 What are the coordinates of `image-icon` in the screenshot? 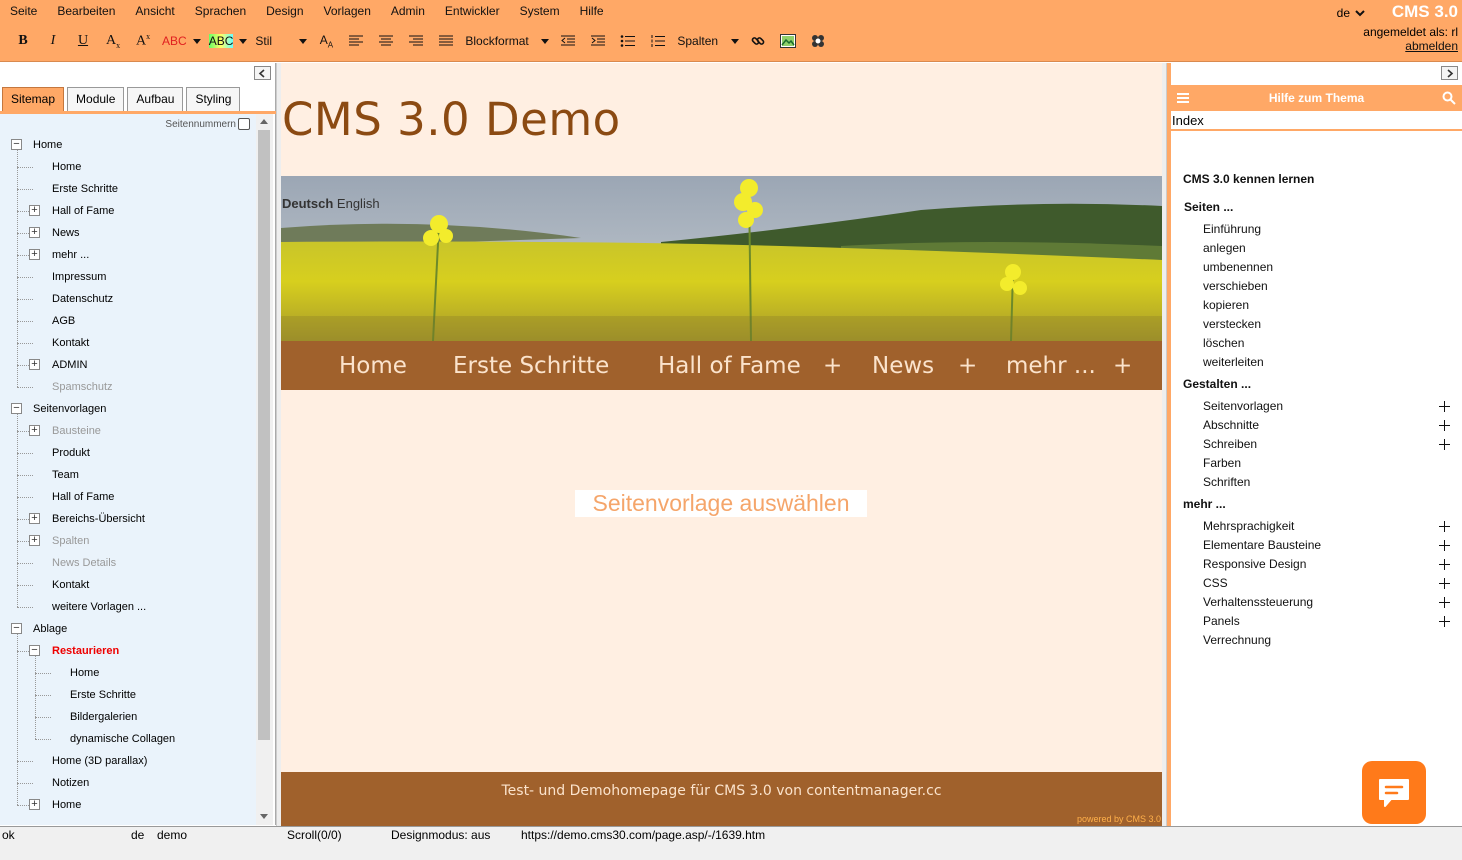 It's located at (788, 41).